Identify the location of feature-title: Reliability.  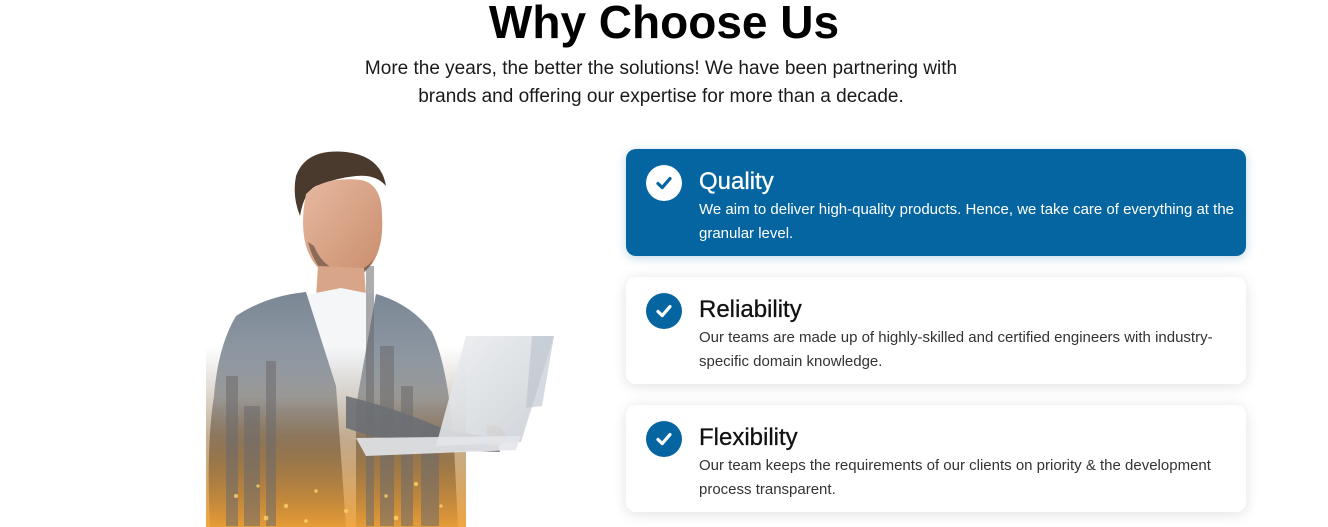
(750, 309).